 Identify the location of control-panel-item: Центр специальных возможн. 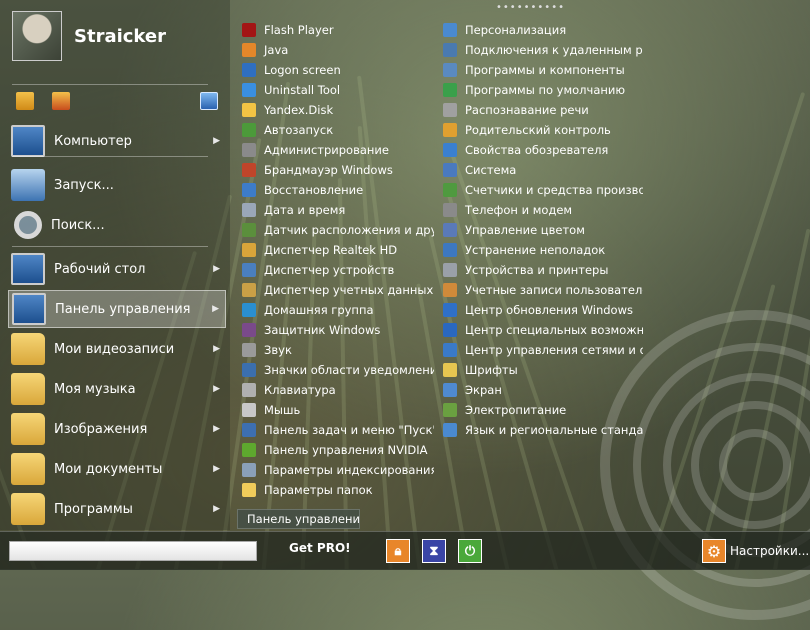
(543, 330).